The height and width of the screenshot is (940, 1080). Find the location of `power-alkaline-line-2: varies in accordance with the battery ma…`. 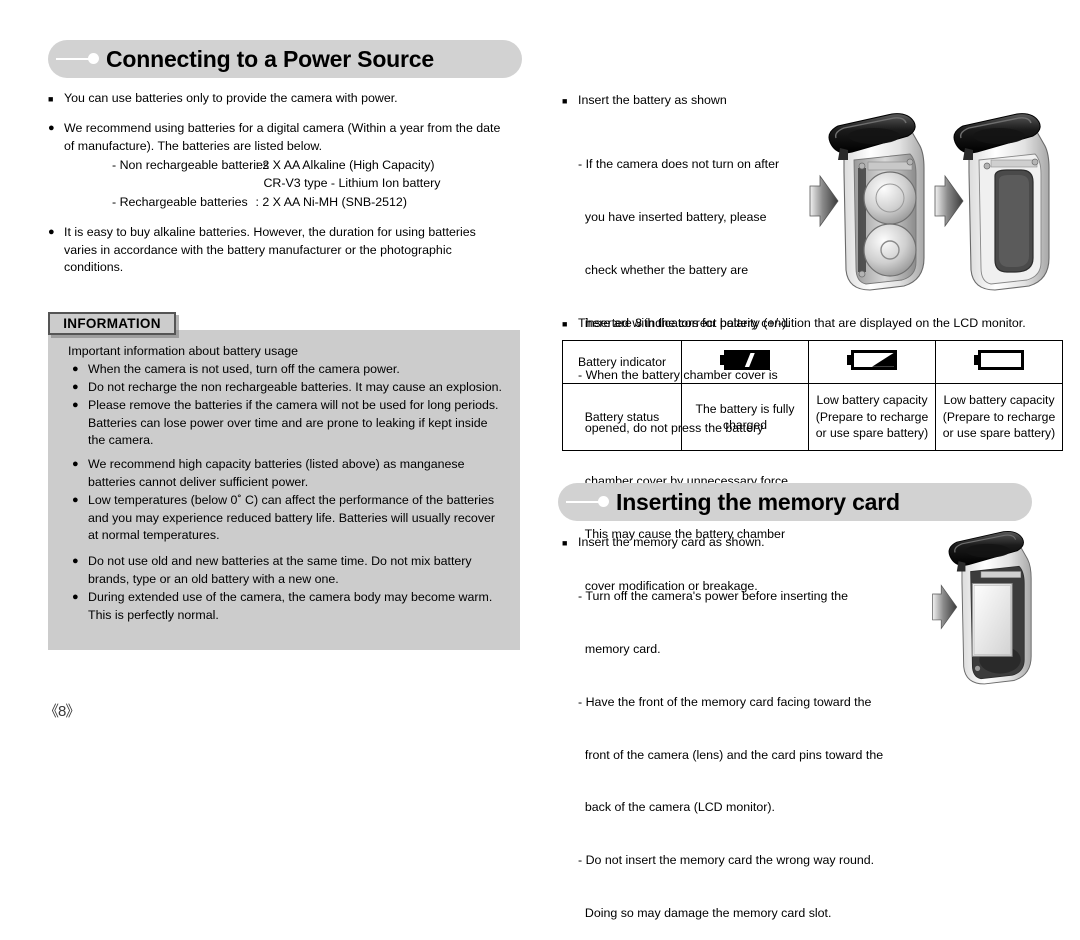

power-alkaline-line-2: varies in accordance with the battery ma… is located at coordinates (258, 249).